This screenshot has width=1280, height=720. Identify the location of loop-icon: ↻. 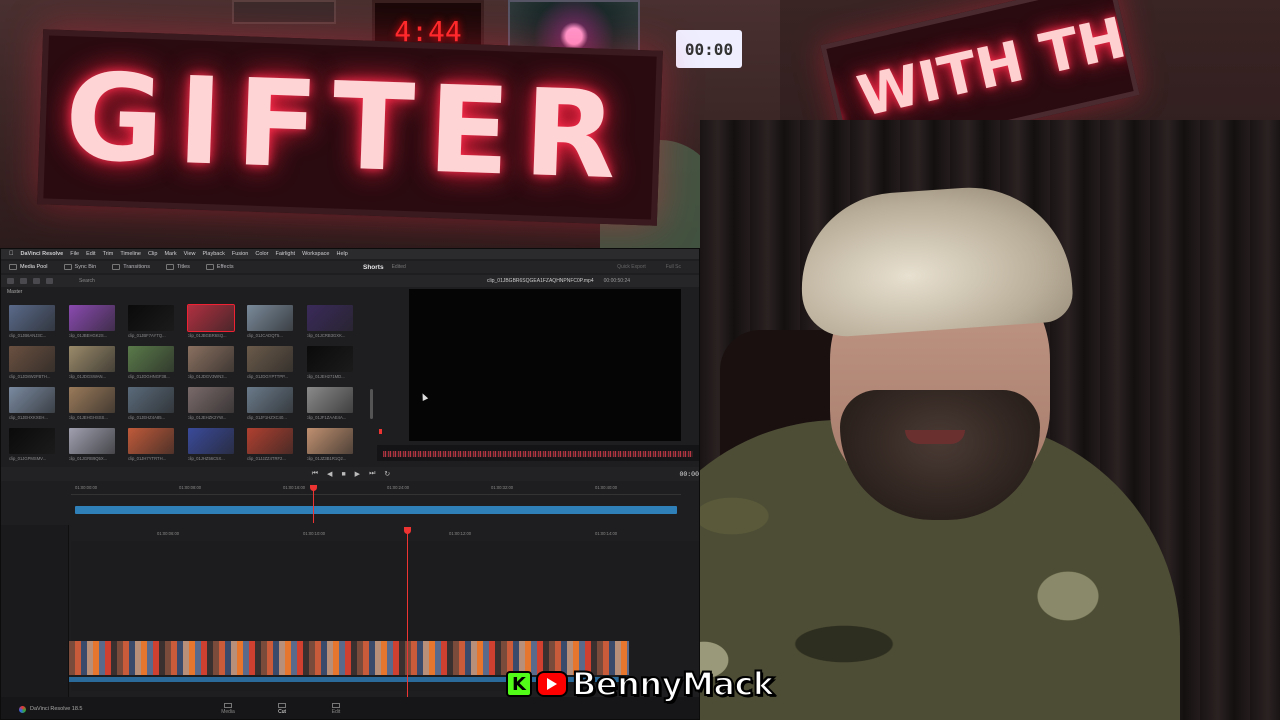
(387, 474).